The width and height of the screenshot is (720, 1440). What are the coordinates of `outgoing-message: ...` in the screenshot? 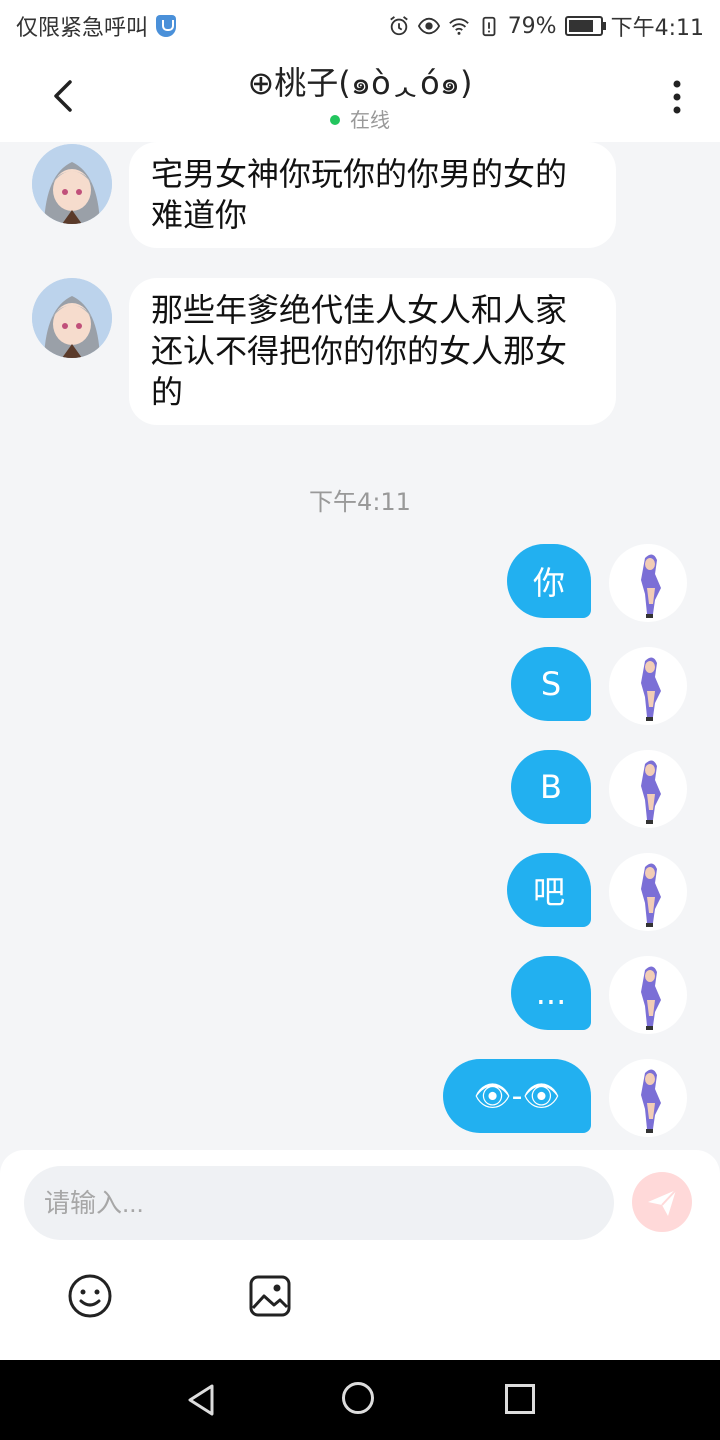 It's located at (360, 996).